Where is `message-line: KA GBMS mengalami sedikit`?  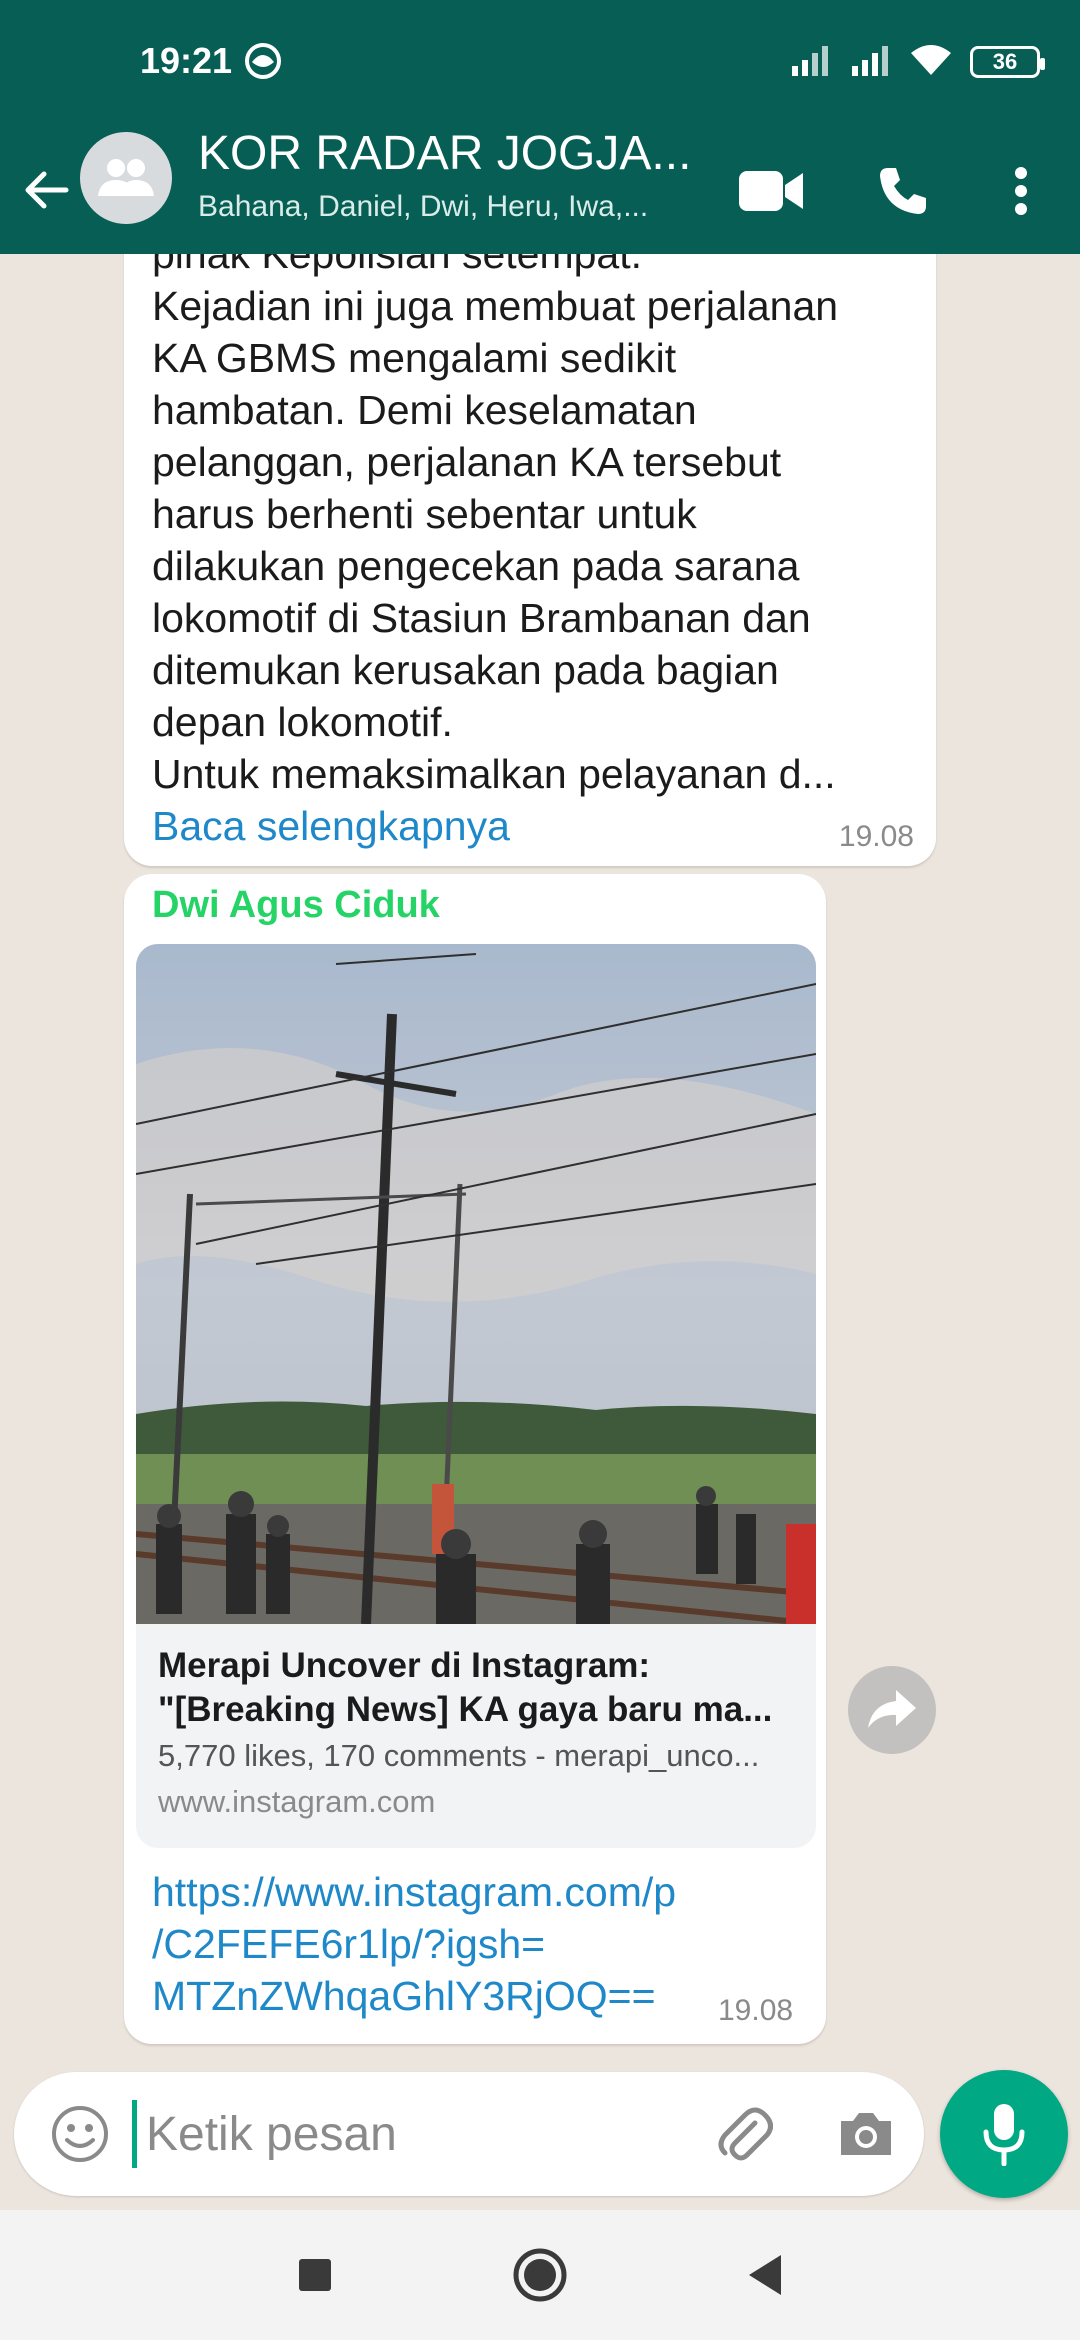 message-line: KA GBMS mengalami sedikit is located at coordinates (414, 358).